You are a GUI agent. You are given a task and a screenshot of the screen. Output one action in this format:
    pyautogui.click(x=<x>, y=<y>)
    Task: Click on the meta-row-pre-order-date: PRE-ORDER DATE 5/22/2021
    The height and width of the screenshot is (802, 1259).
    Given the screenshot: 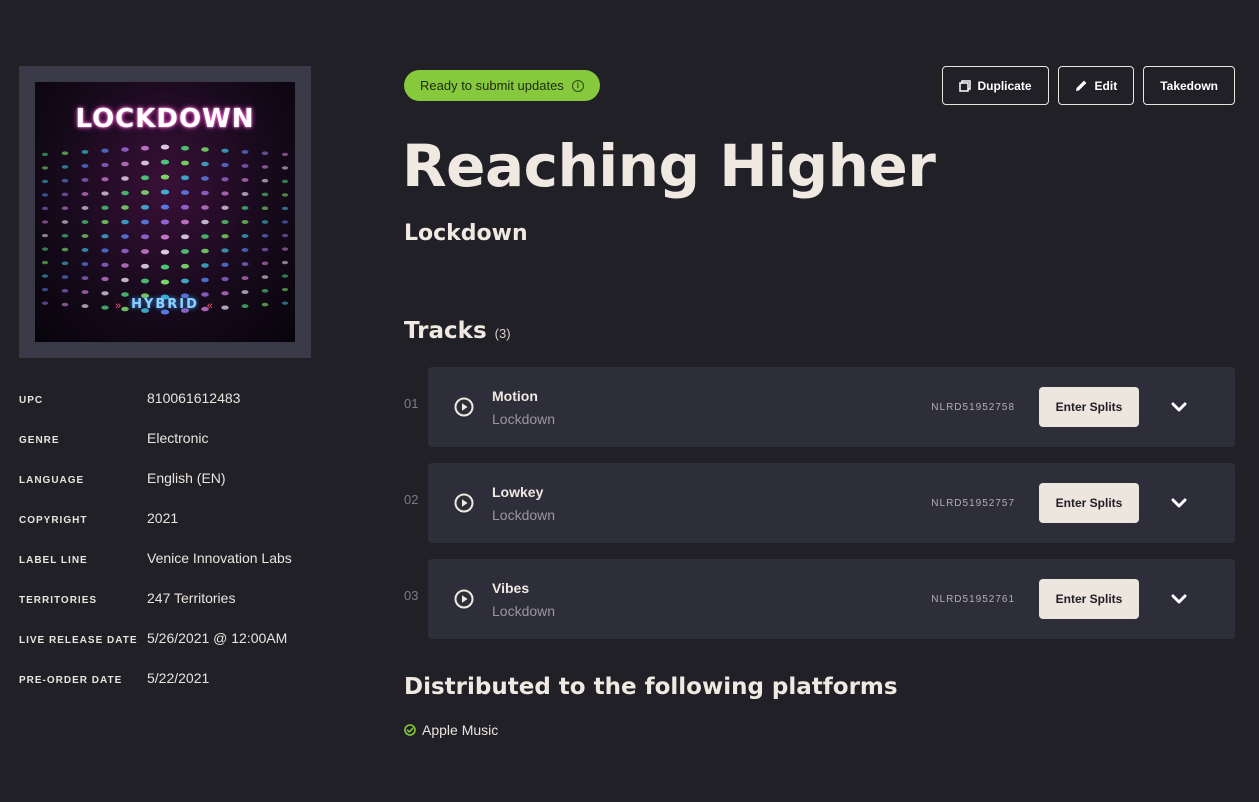 What is the action you would take?
    pyautogui.click(x=189, y=686)
    